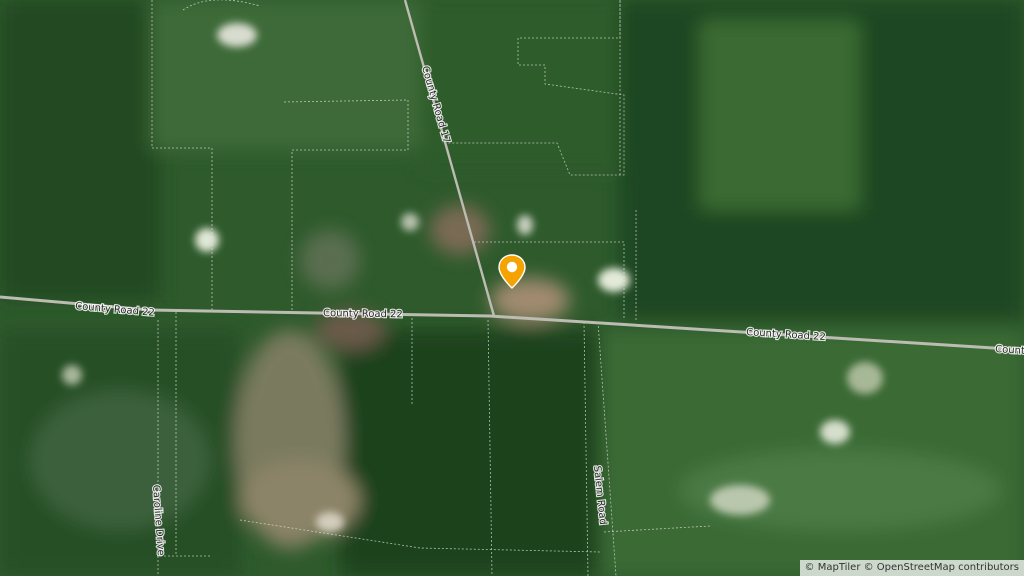  Describe the element at coordinates (1009, 350) in the screenshot. I see `road-label-county-road-22: Count` at that location.